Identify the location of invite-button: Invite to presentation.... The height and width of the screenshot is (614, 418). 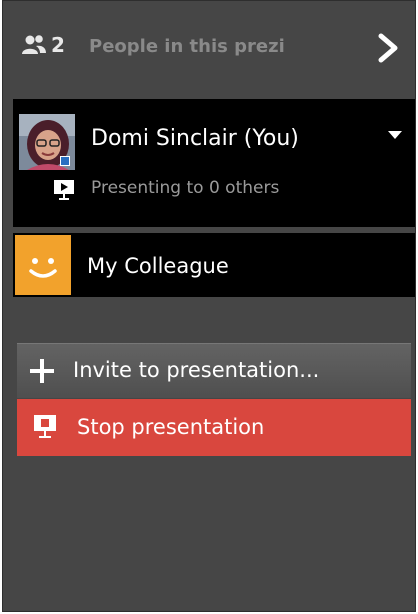
(214, 370).